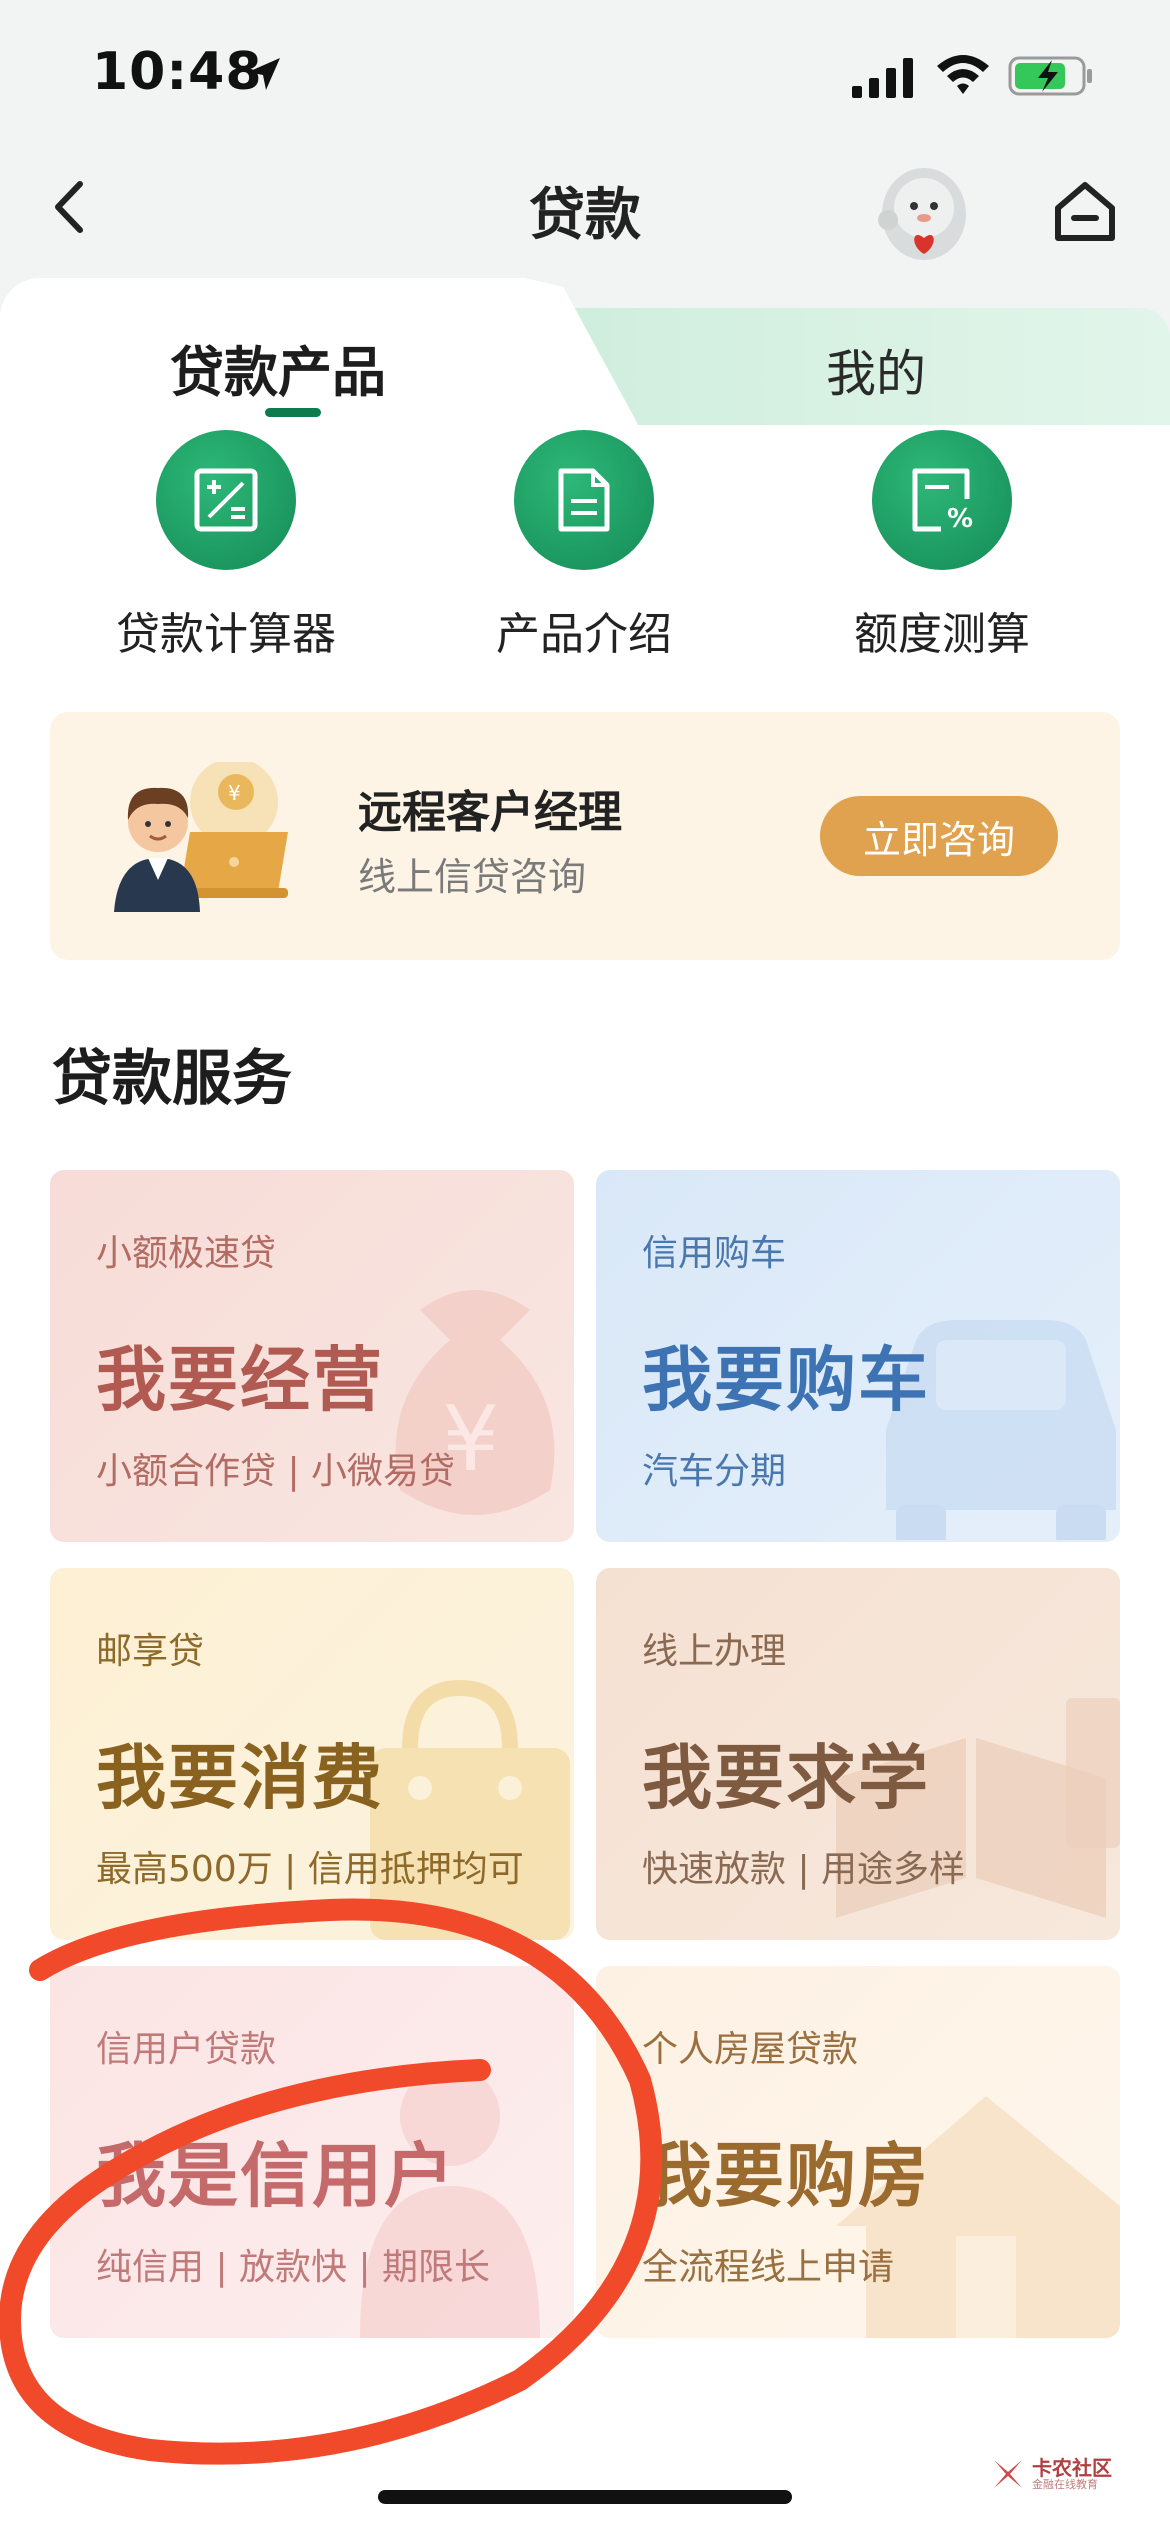 The image size is (1170, 2532). What do you see at coordinates (714, 1253) in the screenshot?
I see `card-eyebrow: 信用购车` at bounding box center [714, 1253].